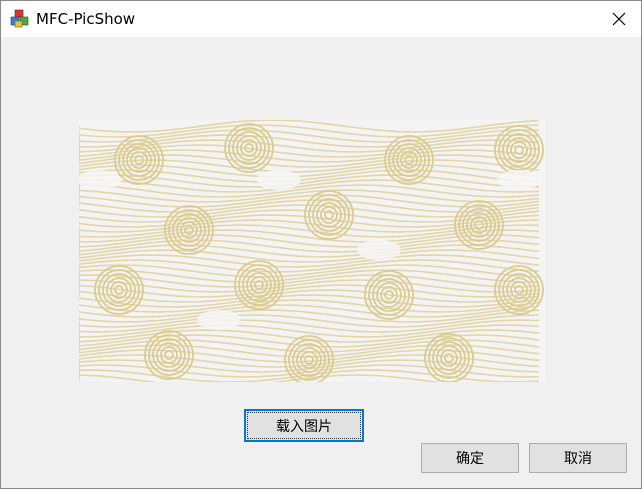 This screenshot has height=489, width=642. What do you see at coordinates (321, 19) in the screenshot?
I see `title-bar: MFC-PicShow` at bounding box center [321, 19].